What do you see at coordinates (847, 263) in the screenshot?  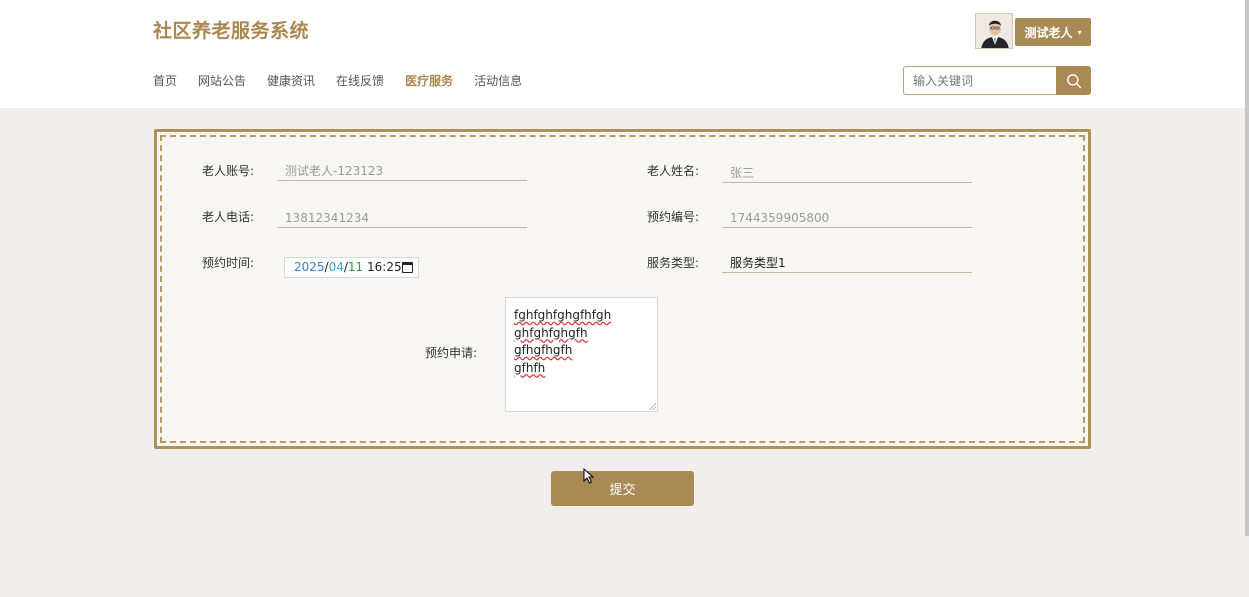 I see `service-type-field: 服务类型1` at bounding box center [847, 263].